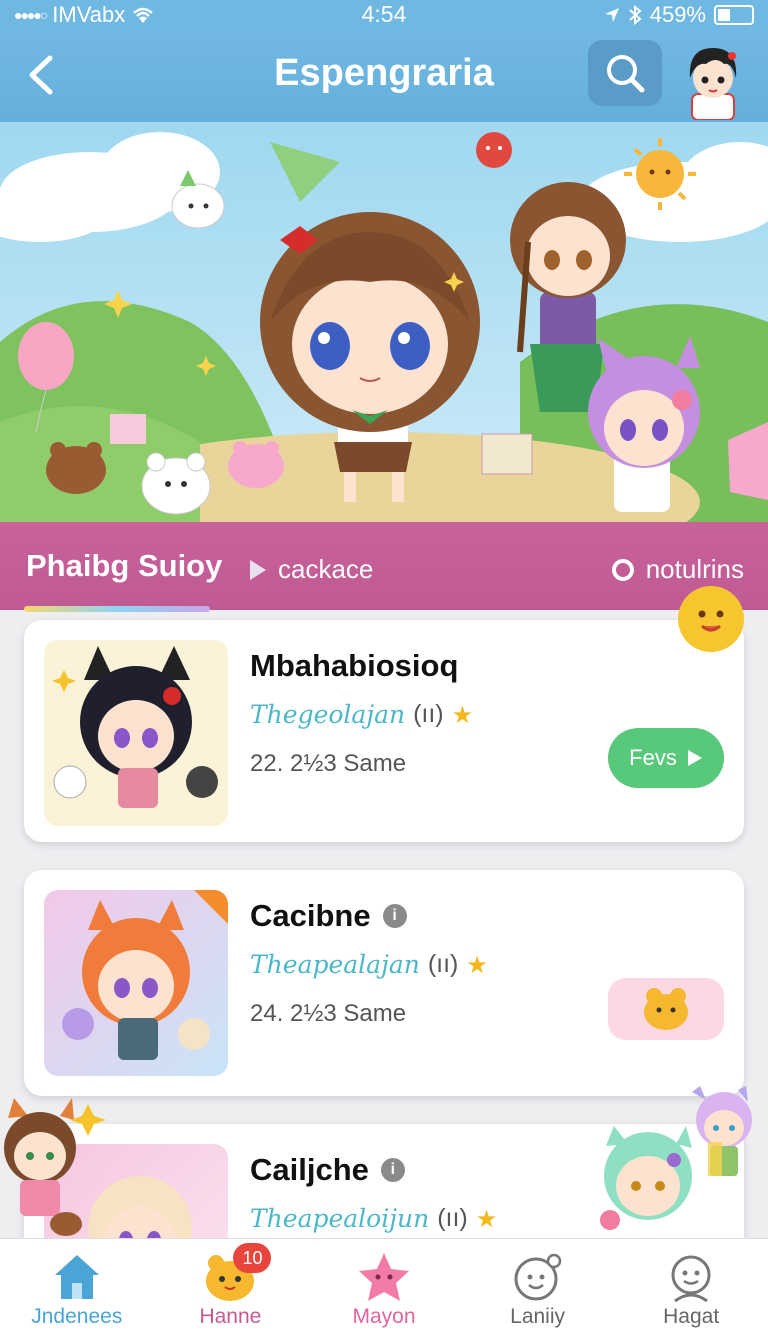  What do you see at coordinates (326, 569) in the screenshot?
I see `play-filter-label: cackace` at bounding box center [326, 569].